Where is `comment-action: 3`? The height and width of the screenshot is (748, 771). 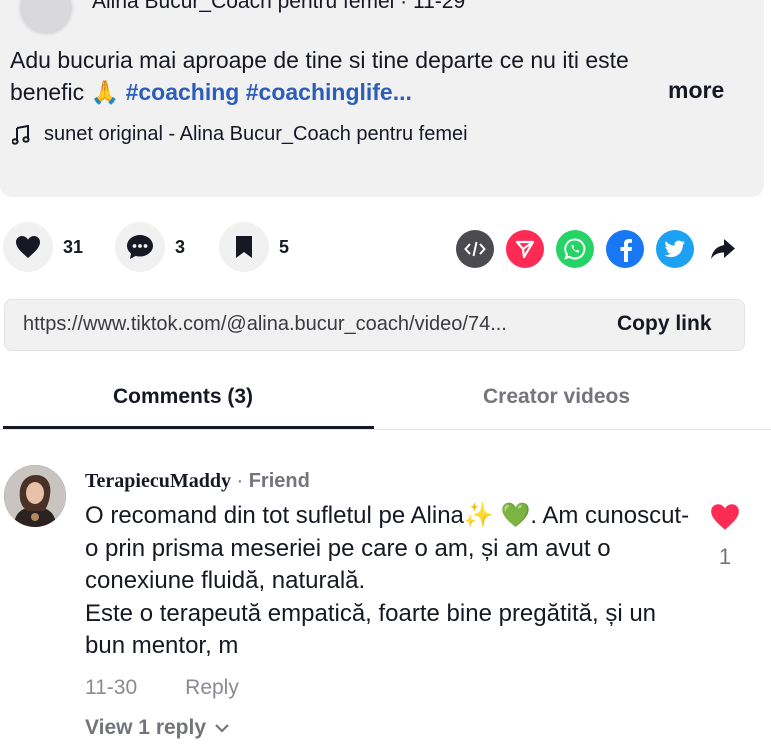
comment-action: 3 is located at coordinates (150, 247).